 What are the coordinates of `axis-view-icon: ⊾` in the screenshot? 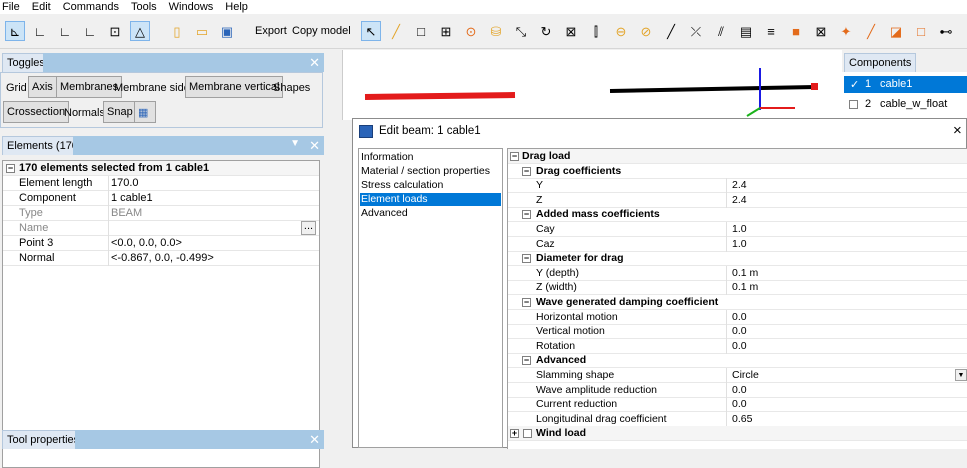 It's located at (15, 31).